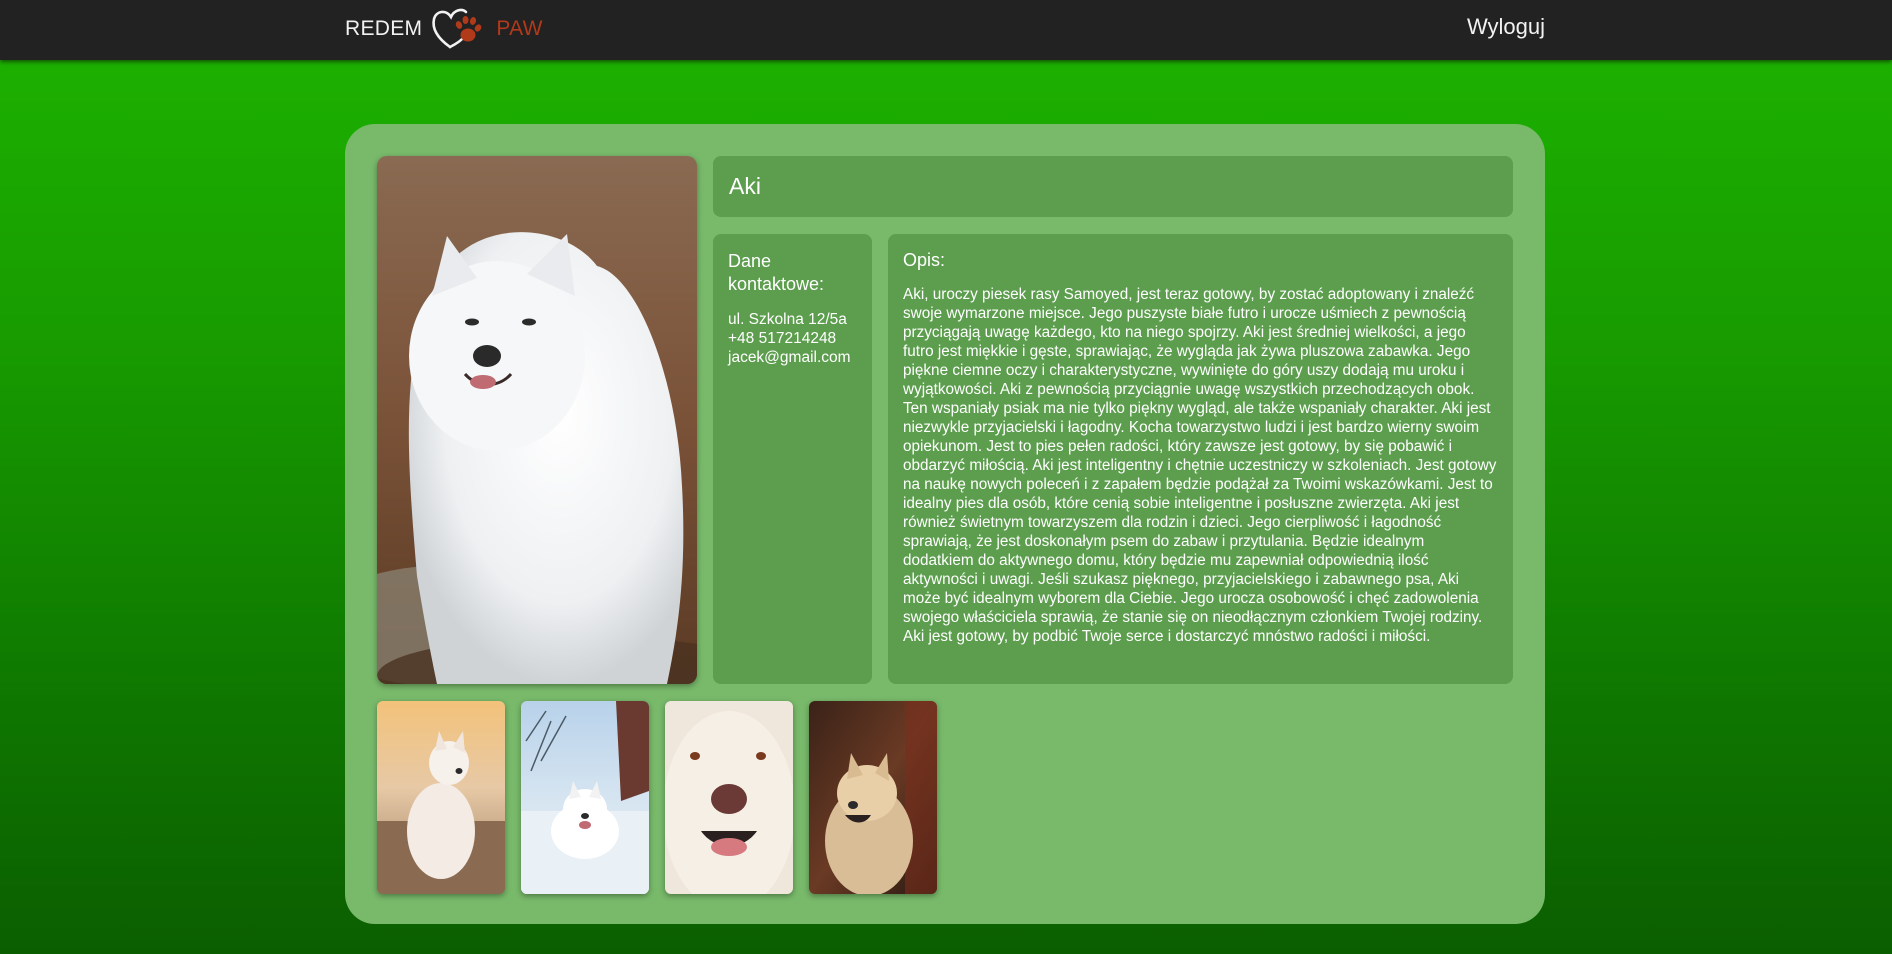  What do you see at coordinates (924, 260) in the screenshot?
I see `description-heading: Opis:` at bounding box center [924, 260].